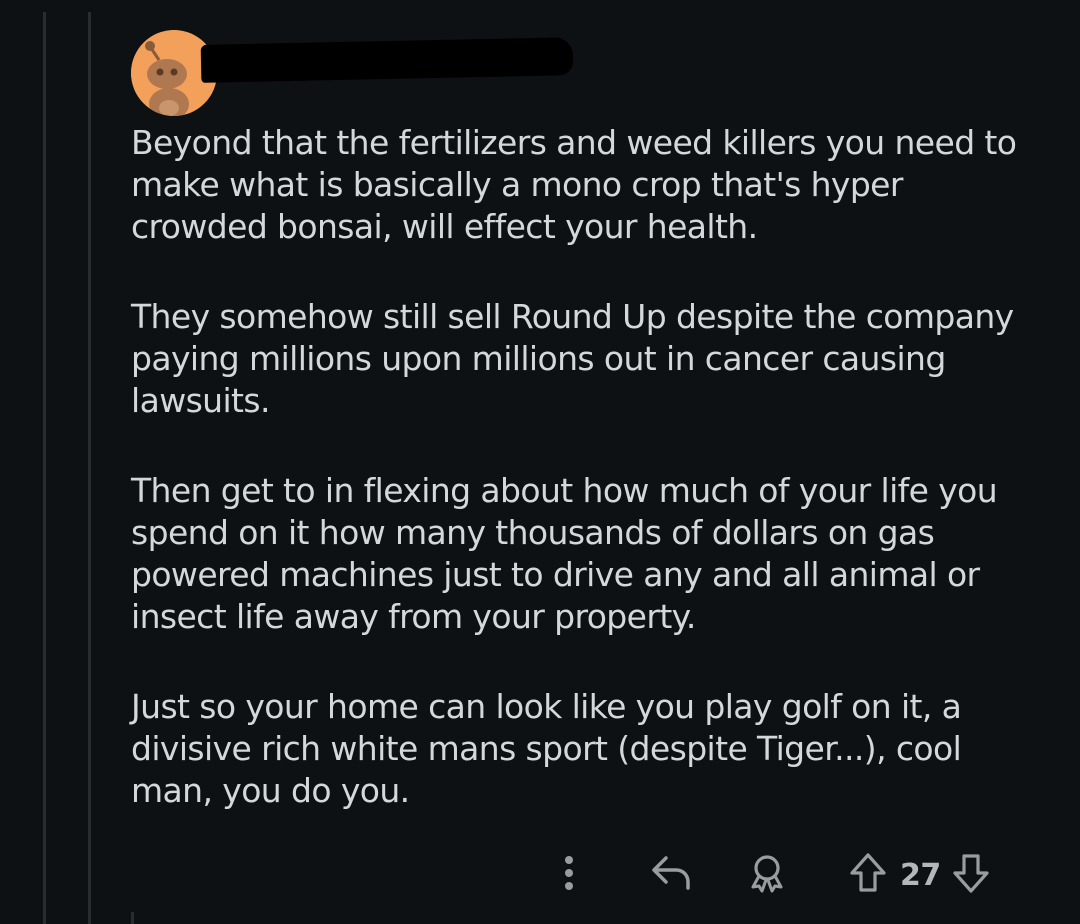 This screenshot has height=924, width=1080. I want to click on thread-line-nested, so click(132, 918).